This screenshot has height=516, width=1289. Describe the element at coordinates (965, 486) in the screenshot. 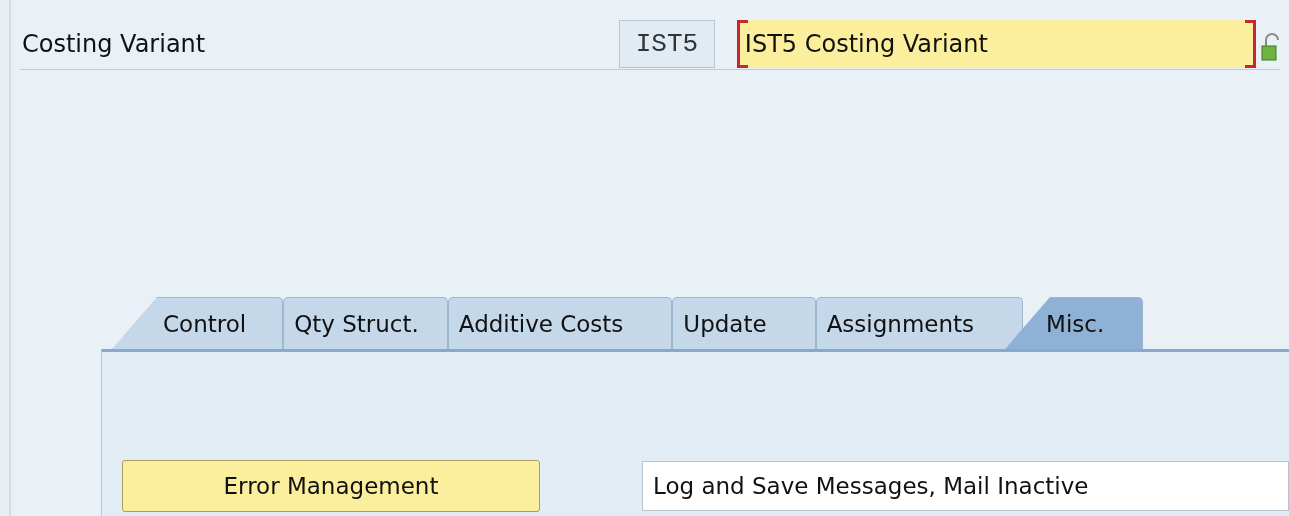

I see `value-field: Log and Save Messages, Mail Inactive` at that location.